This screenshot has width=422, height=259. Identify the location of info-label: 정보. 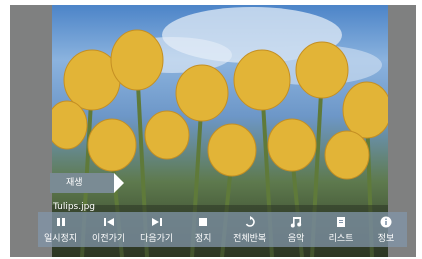
(386, 239).